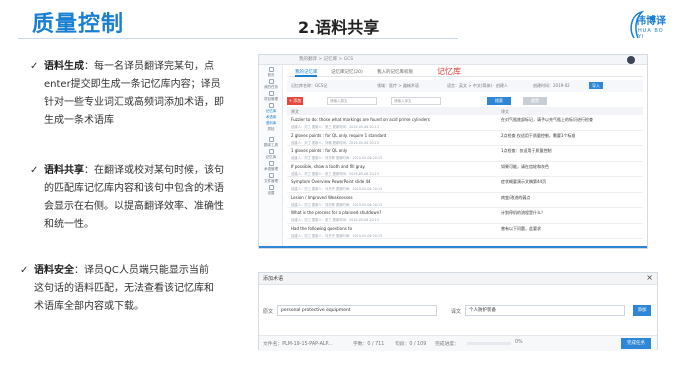 The height and width of the screenshot is (380, 675). Describe the element at coordinates (636, 343) in the screenshot. I see `finish-task-button: 完成任务` at that location.